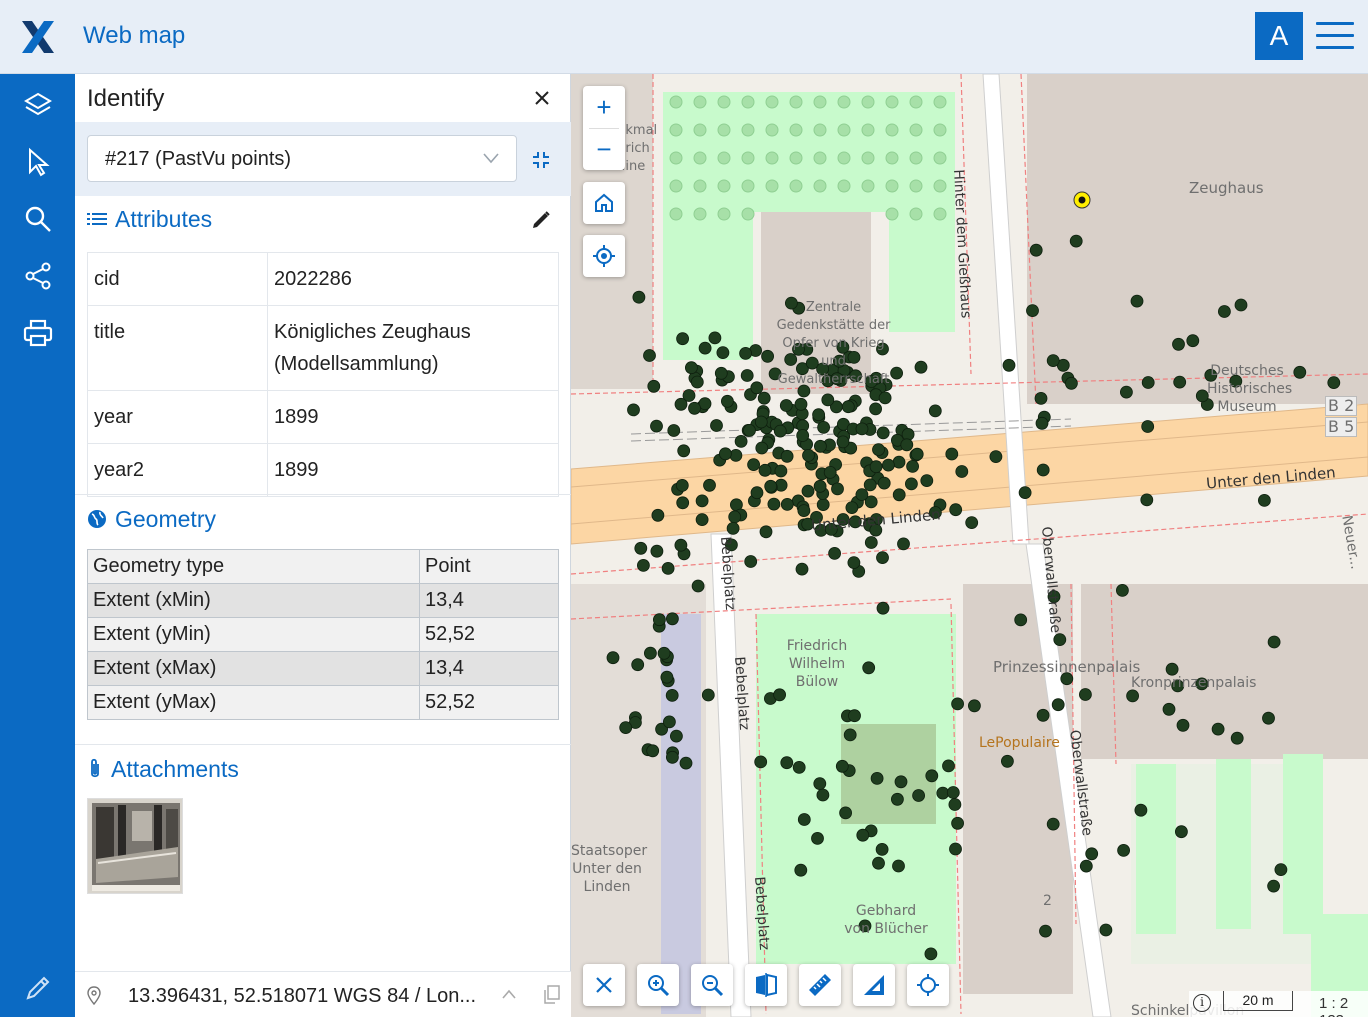  What do you see at coordinates (604, 203) in the screenshot?
I see `home-extent-button` at bounding box center [604, 203].